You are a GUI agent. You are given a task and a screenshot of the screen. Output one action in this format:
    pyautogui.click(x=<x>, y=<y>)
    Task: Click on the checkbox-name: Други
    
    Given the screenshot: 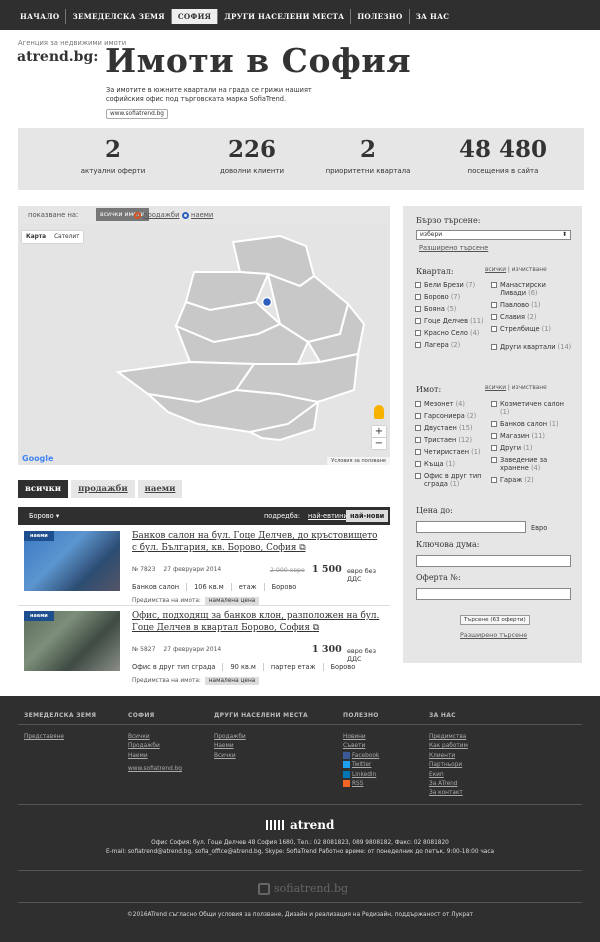 What is the action you would take?
    pyautogui.click(x=510, y=448)
    